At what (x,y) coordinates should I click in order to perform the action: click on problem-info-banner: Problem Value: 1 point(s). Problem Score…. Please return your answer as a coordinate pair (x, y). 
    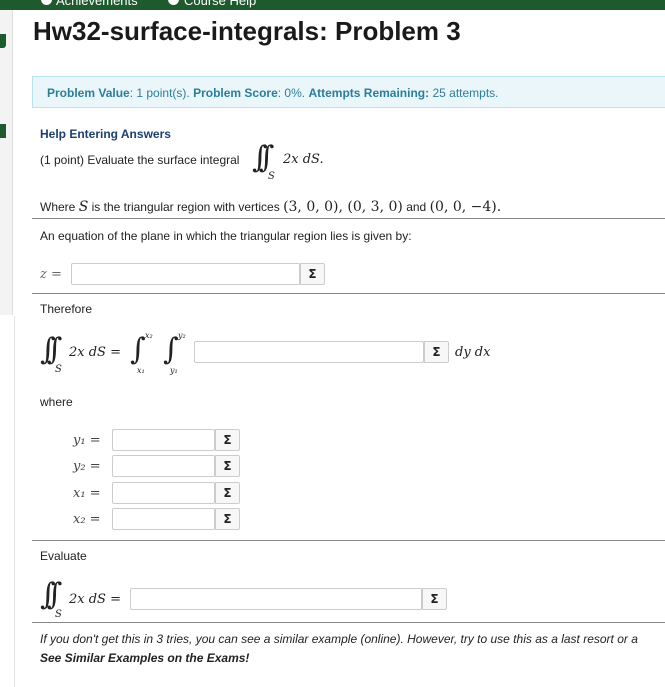
    Looking at the image, I should click on (348, 92).